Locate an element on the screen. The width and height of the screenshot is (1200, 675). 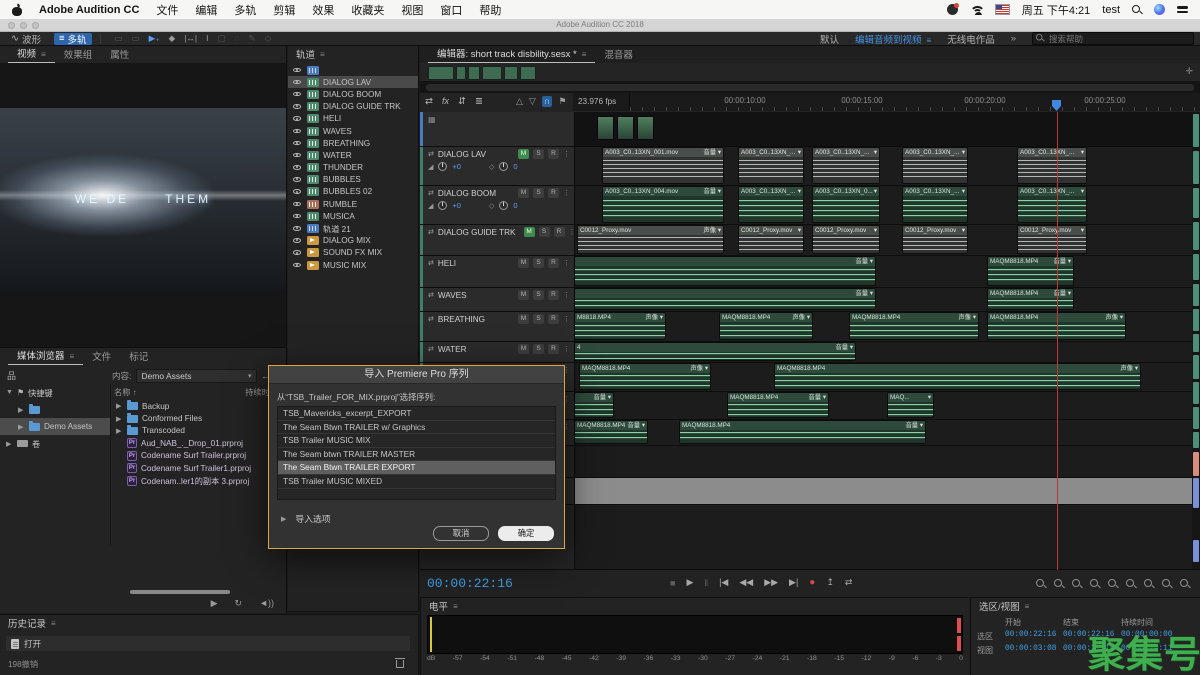
clip-gain-label: 音量 ▾ is located at coordinates (864, 293).